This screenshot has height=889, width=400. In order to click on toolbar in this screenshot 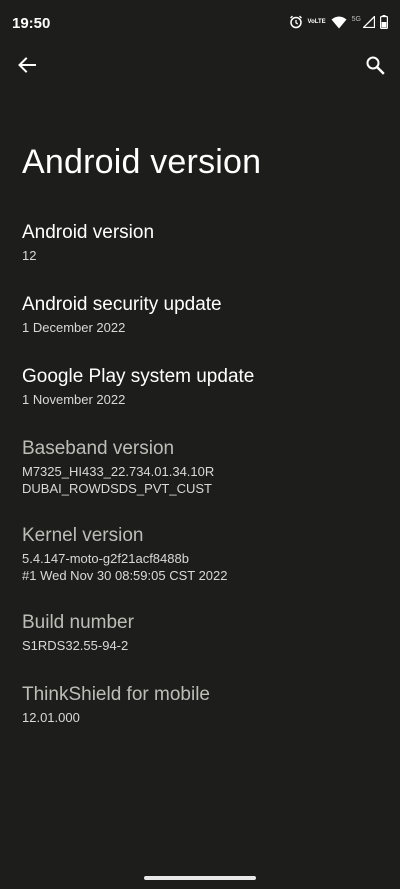, I will do `click(200, 66)`.